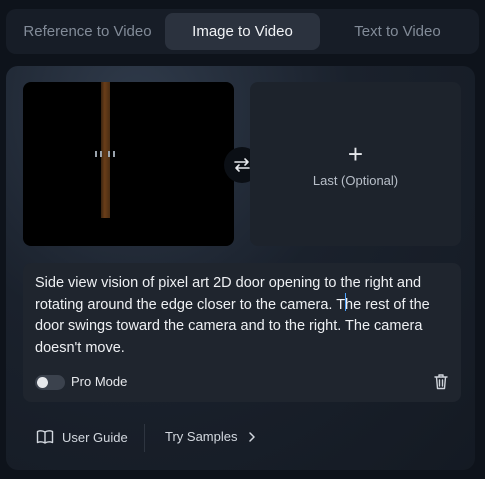 The image size is (485, 479). Describe the element at coordinates (355, 153) in the screenshot. I see `plus-icon: +` at that location.